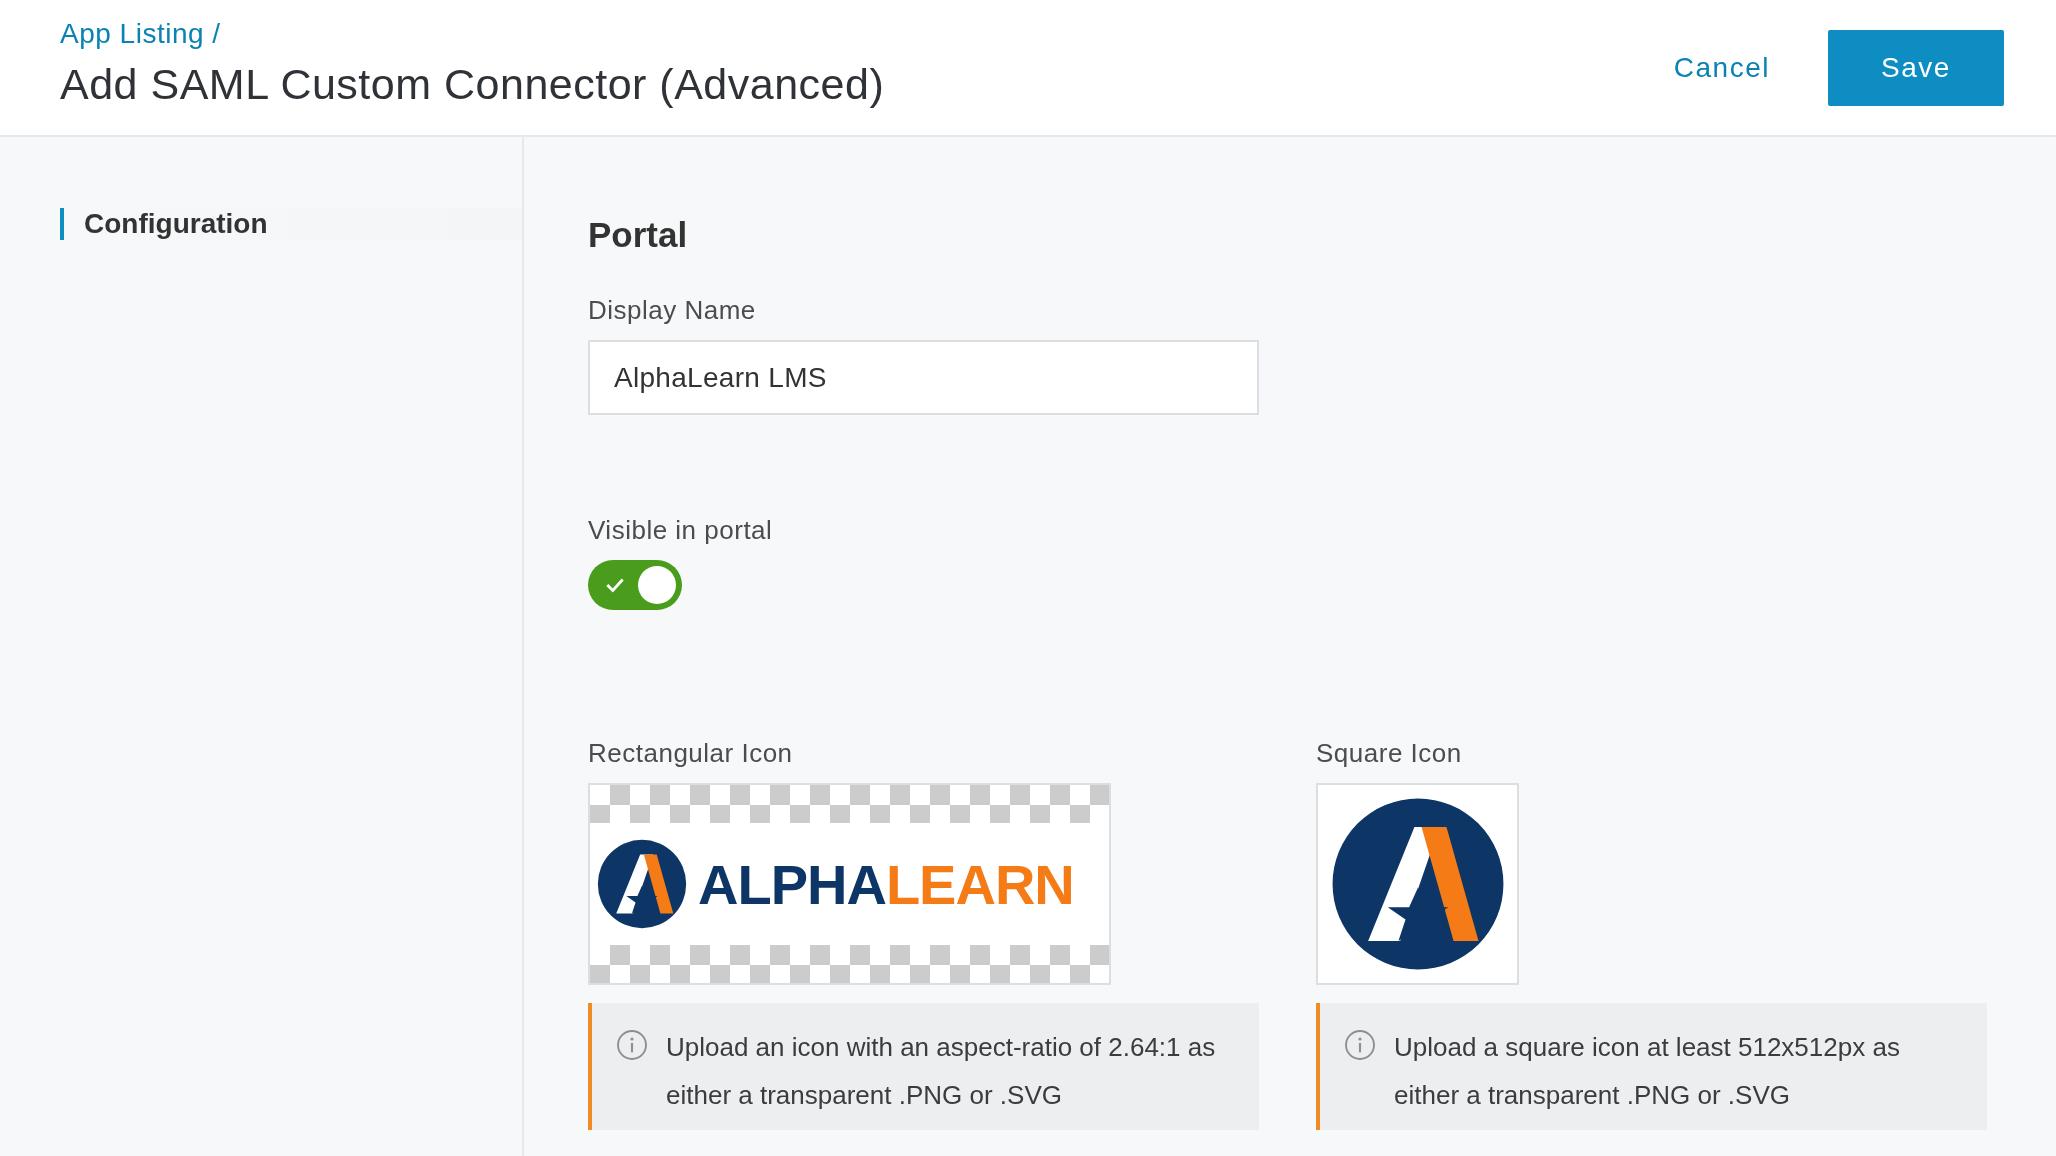 This screenshot has height=1156, width=2056. What do you see at coordinates (472, 34) in the screenshot?
I see `breadcrumb-link: App Listing /` at bounding box center [472, 34].